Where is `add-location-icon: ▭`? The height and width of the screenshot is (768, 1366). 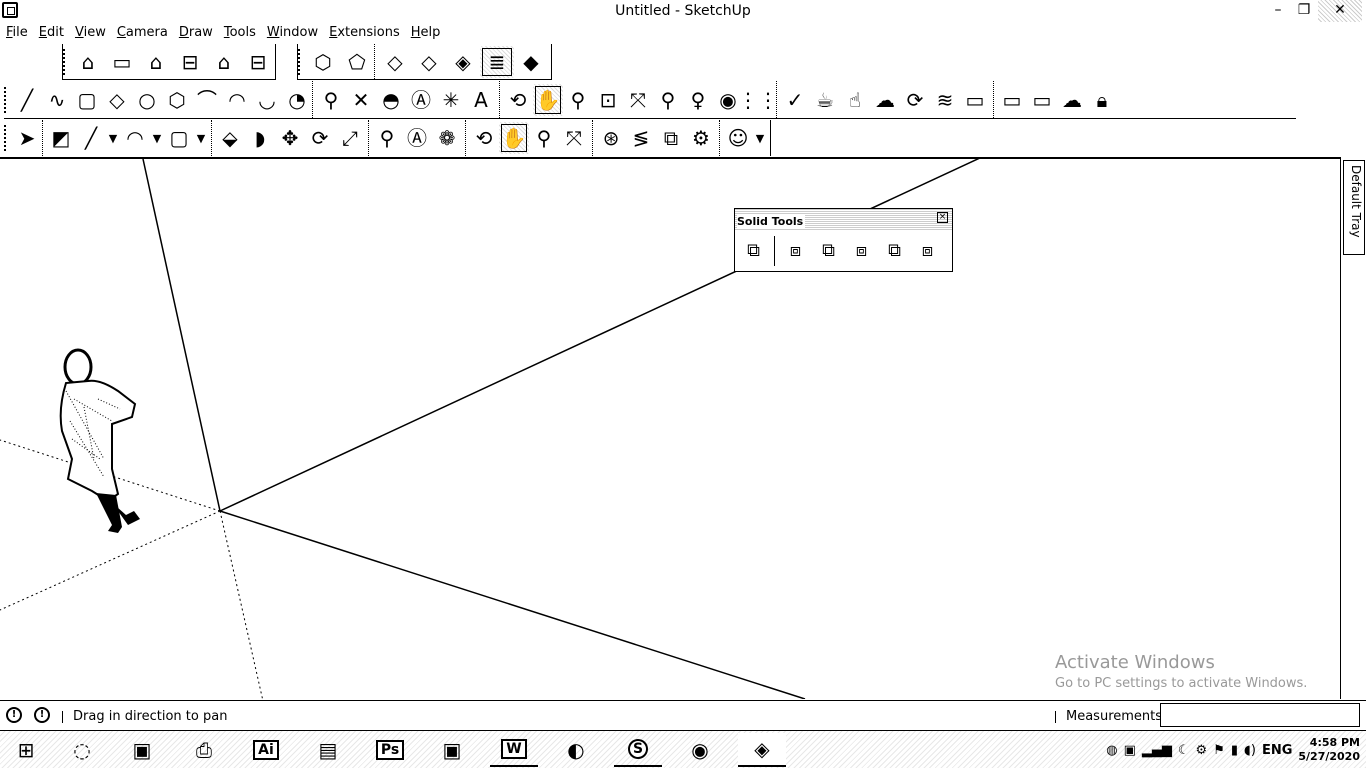
add-location-icon: ▭ is located at coordinates (1012, 100).